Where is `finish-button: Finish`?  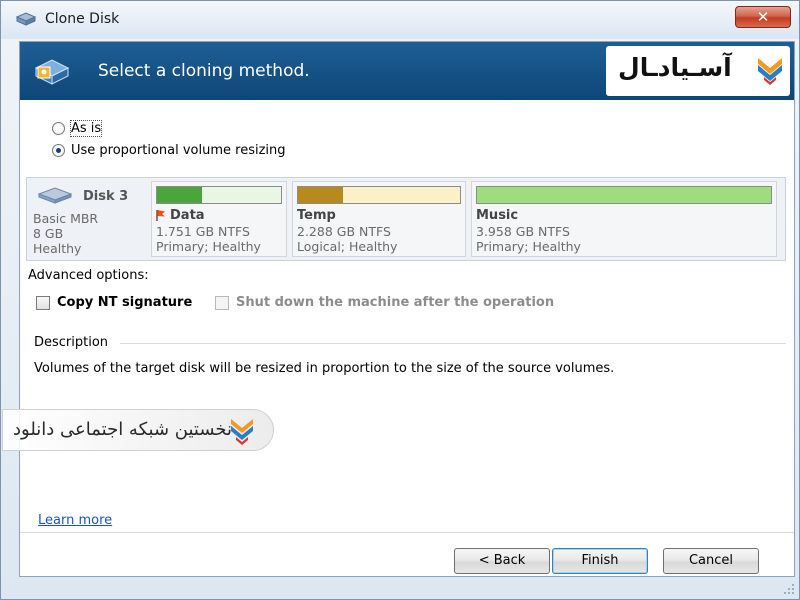
finish-button: Finish is located at coordinates (600, 561).